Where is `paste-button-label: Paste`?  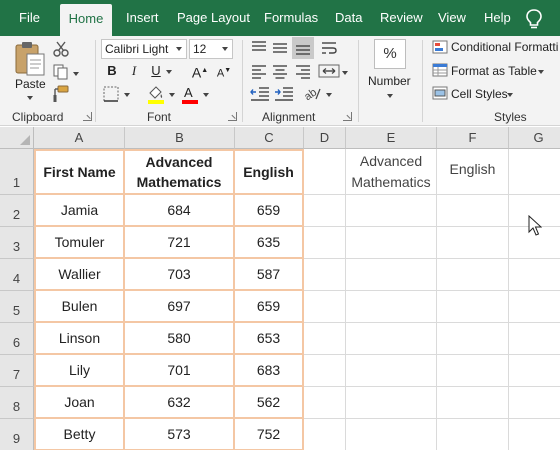
paste-button-label: Paste is located at coordinates (30, 84).